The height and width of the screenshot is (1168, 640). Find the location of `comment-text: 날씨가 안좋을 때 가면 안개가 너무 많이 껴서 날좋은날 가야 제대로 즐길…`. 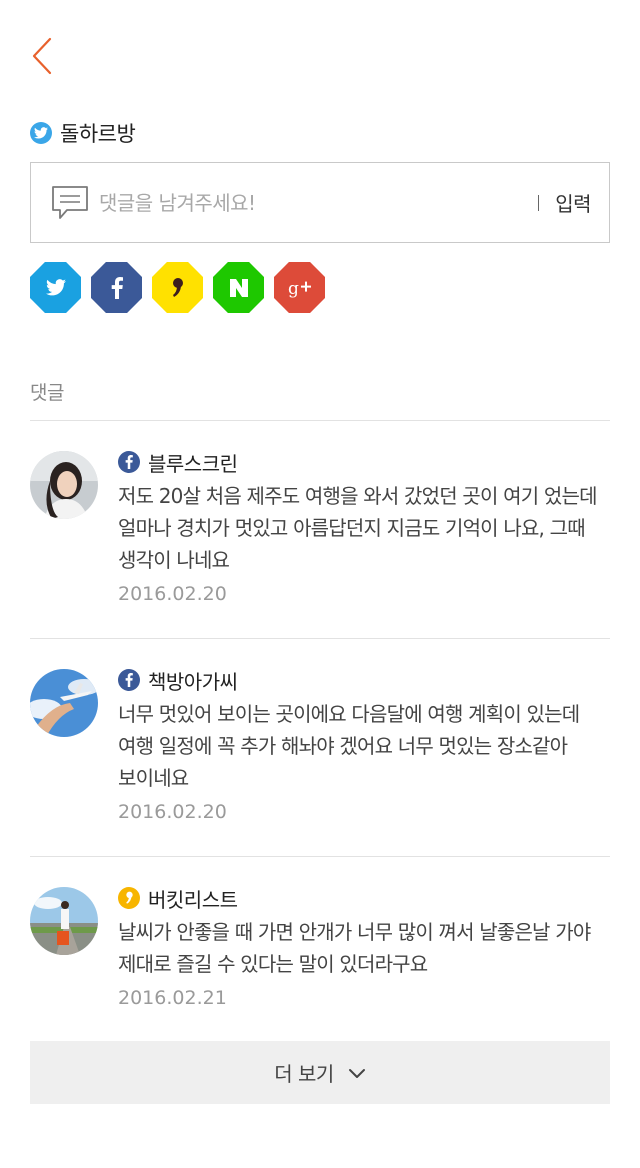

comment-text: 날씨가 안좋을 때 가면 안개가 너무 많이 껴서 날좋은날 가야 제대로 즐길… is located at coordinates (354, 948).